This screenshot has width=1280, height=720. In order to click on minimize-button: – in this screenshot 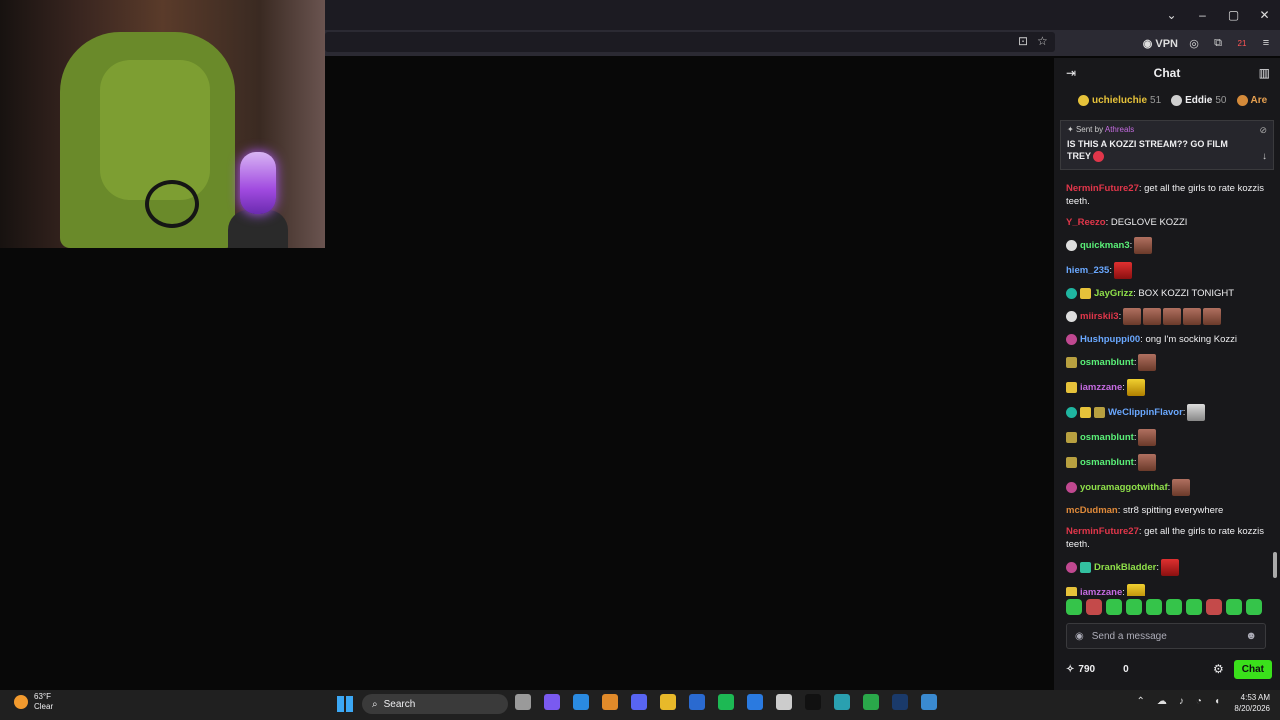, I will do `click(1202, 15)`.